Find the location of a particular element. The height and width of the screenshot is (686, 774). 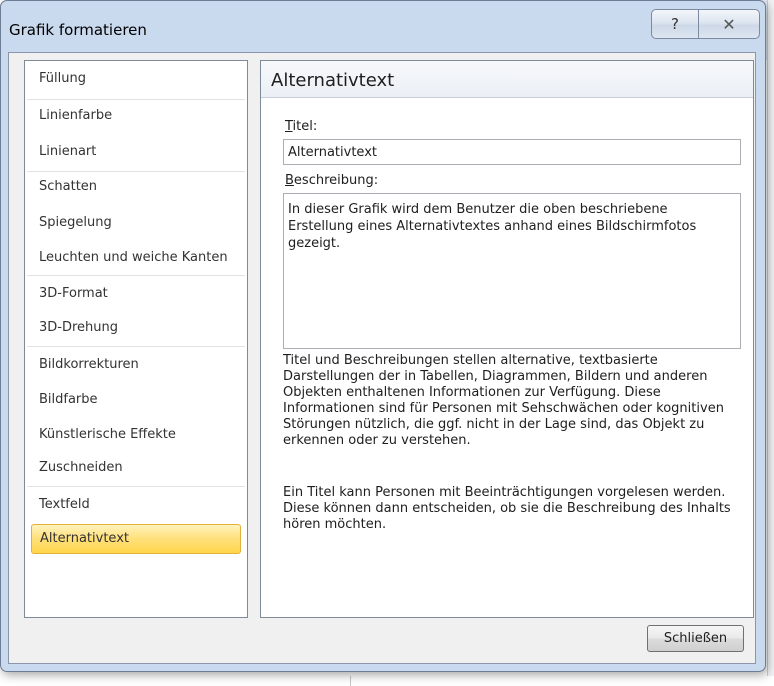

nav-item-3d-rotation: 3D-Drehung is located at coordinates (136, 328).